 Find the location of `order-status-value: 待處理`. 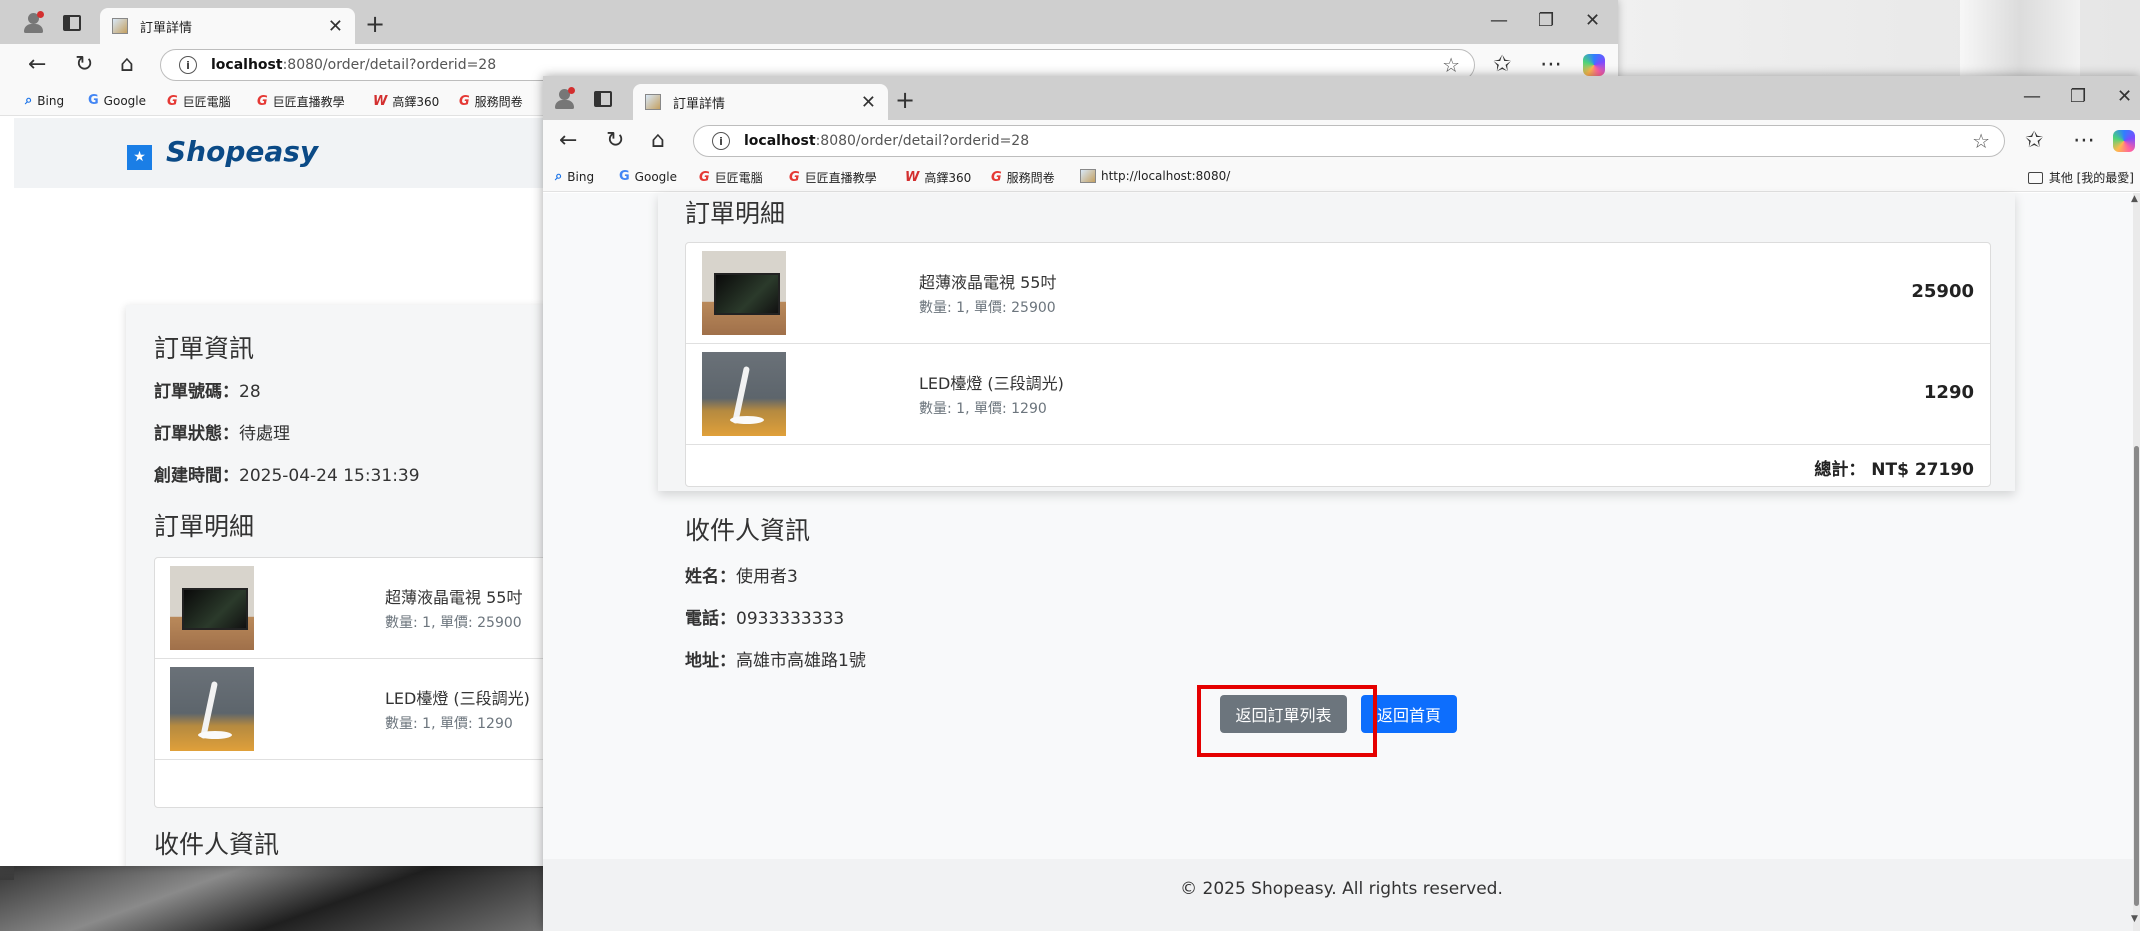

order-status-value: 待處理 is located at coordinates (264, 434).